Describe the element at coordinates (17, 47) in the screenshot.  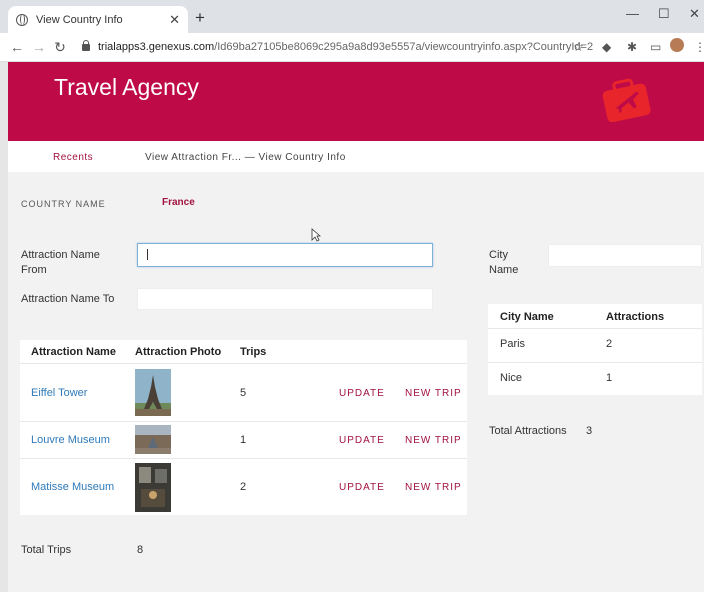
I see `back-icon: ←` at that location.